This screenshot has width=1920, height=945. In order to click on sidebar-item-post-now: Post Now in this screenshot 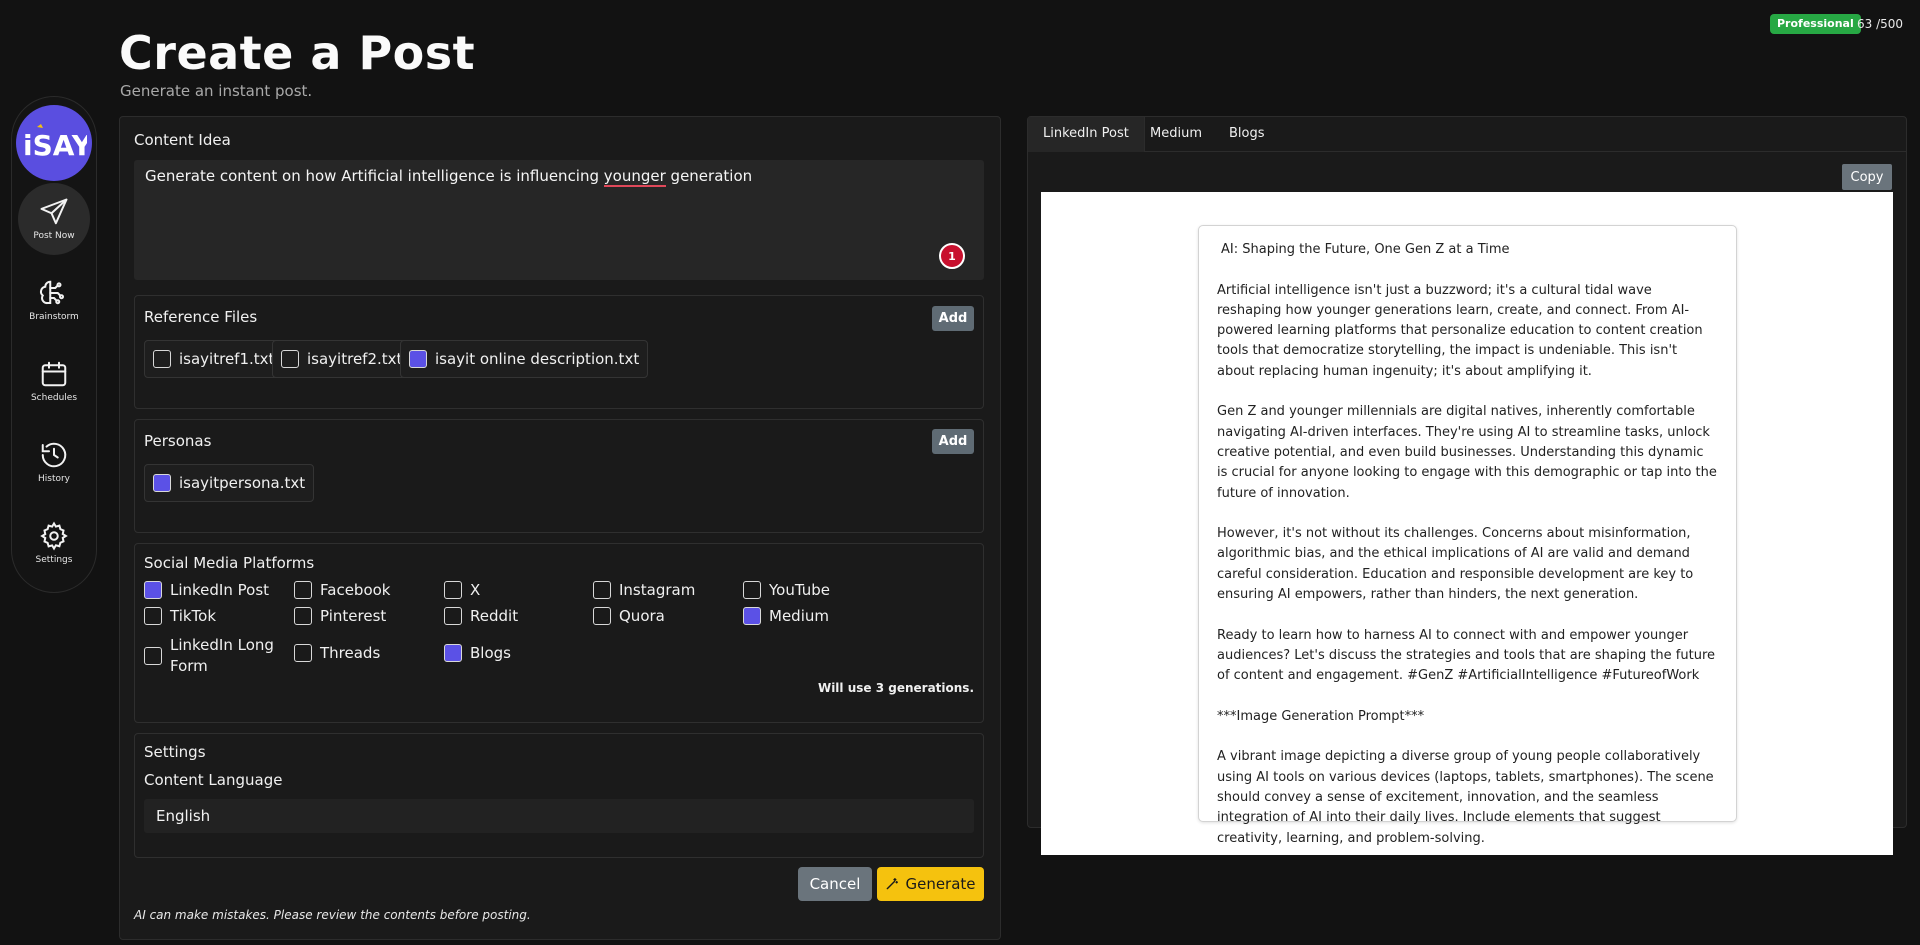, I will do `click(54, 219)`.